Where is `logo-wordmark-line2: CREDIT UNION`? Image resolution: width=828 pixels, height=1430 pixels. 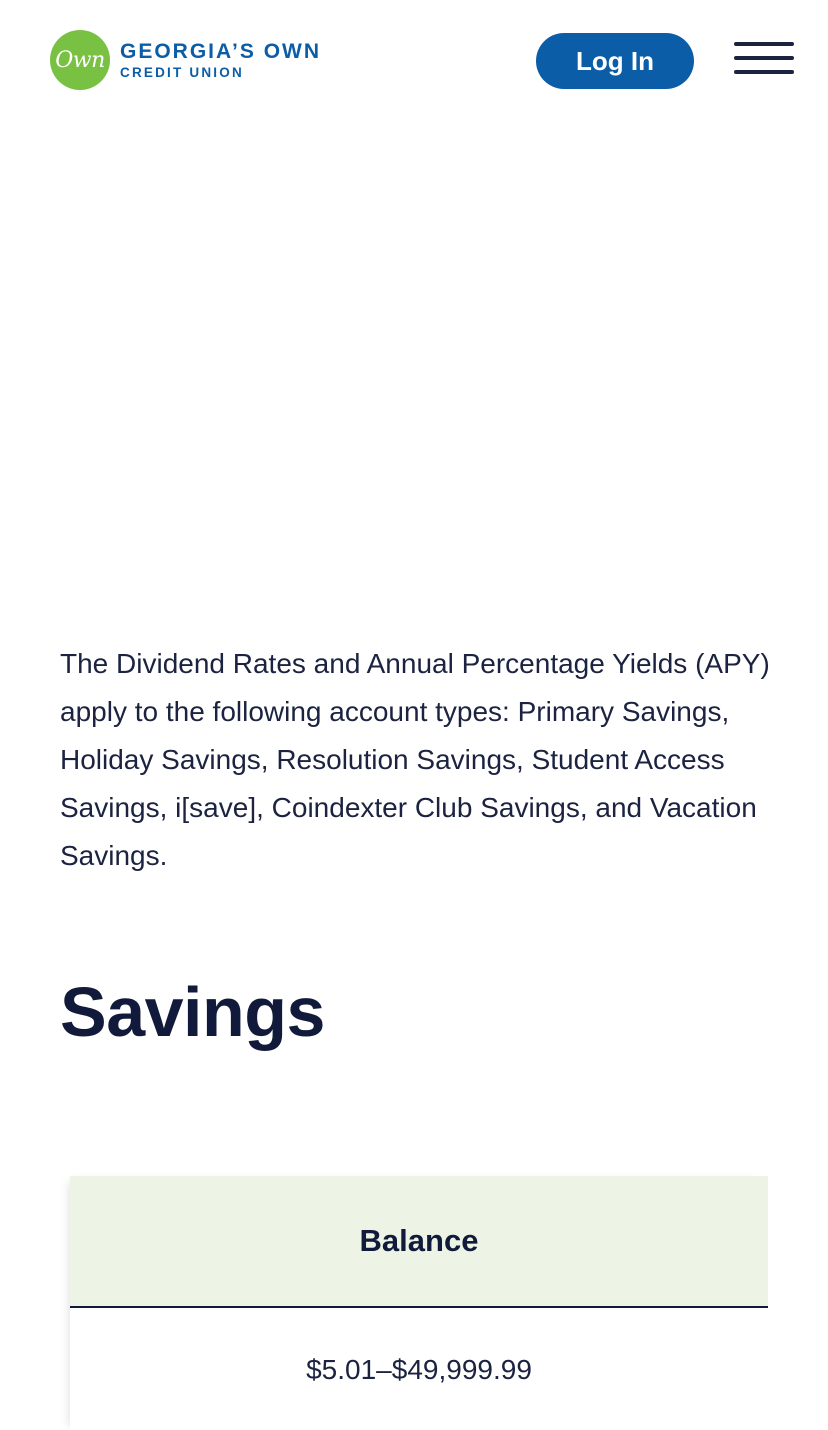
logo-wordmark-line2: CREDIT UNION is located at coordinates (182, 72).